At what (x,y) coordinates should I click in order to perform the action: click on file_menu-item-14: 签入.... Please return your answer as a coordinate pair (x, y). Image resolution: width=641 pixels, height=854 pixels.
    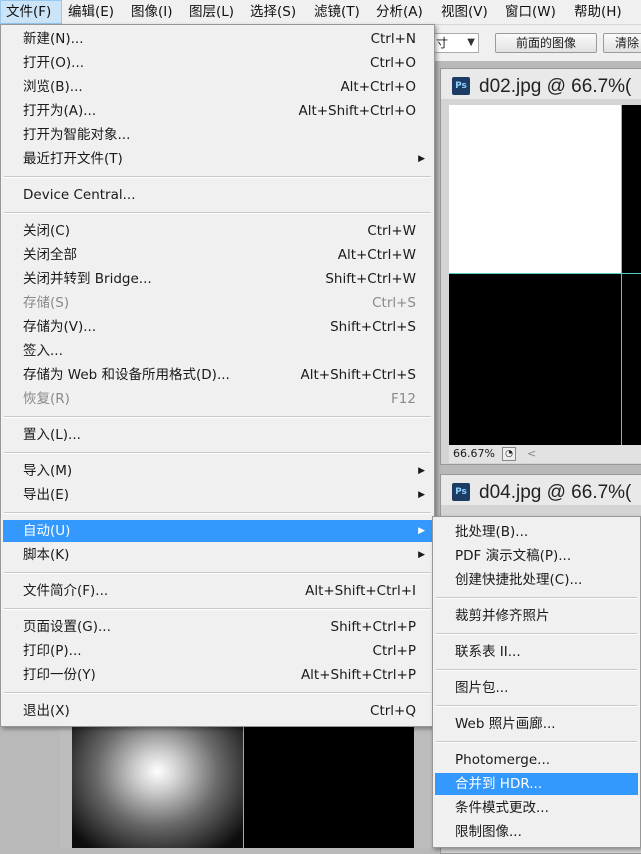
    Looking at the image, I should click on (217, 351).